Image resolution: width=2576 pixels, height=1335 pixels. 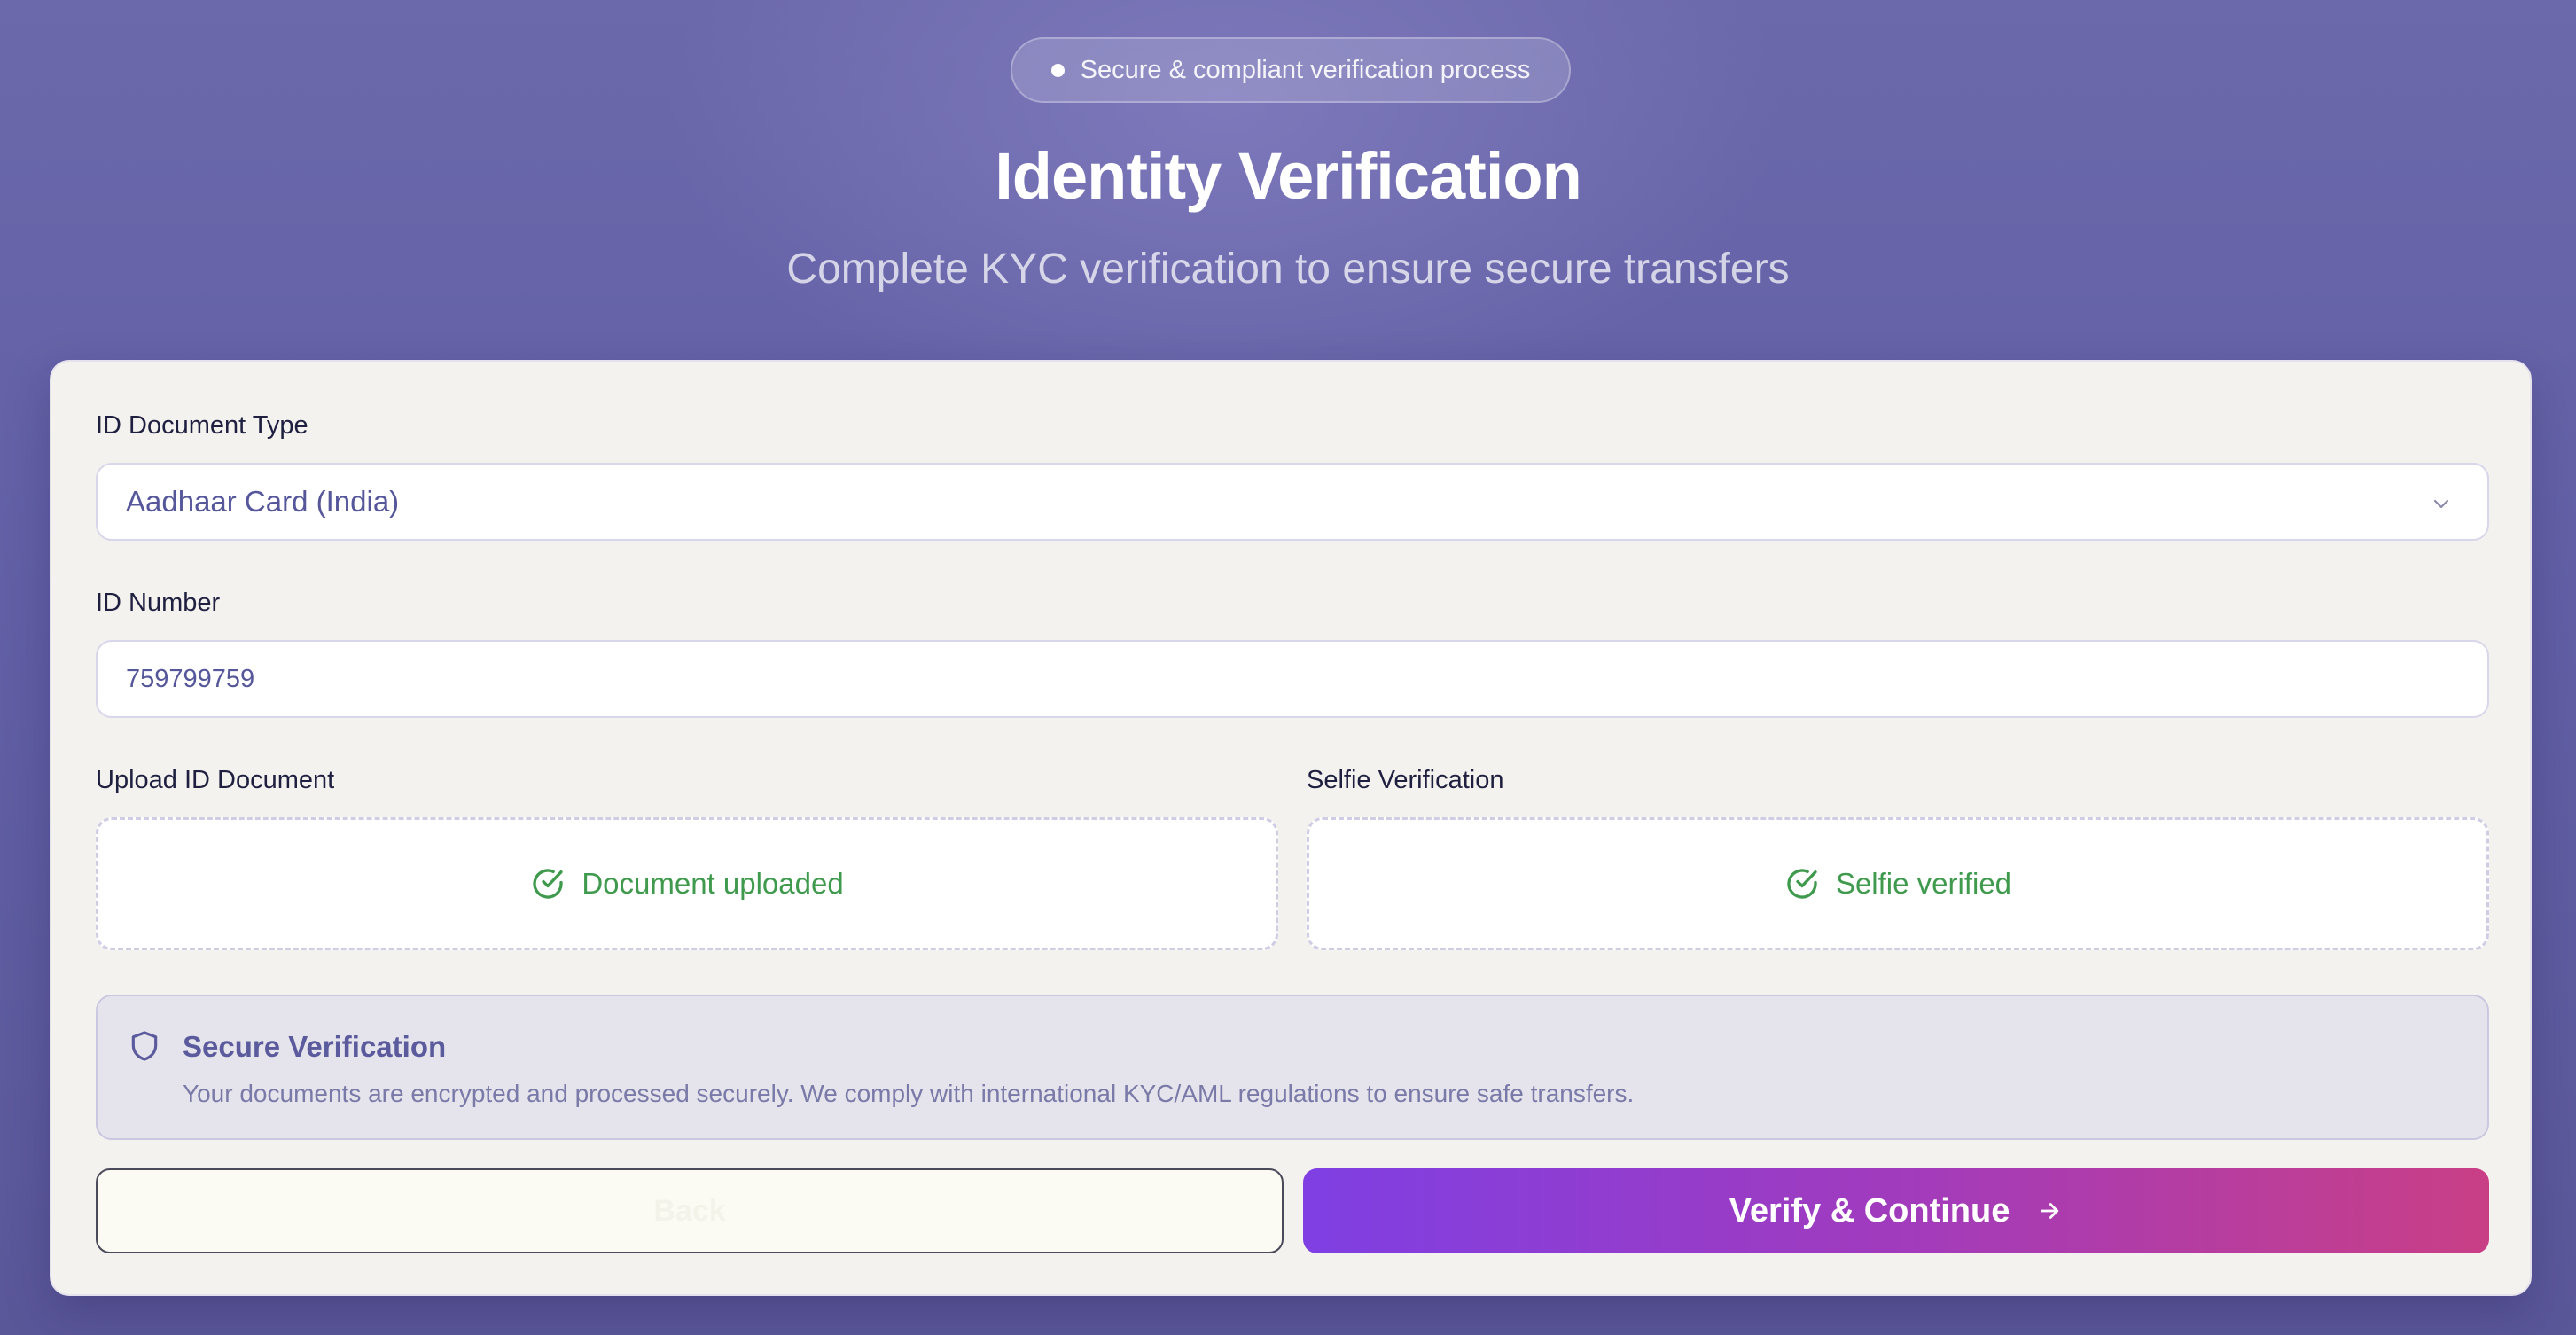 What do you see at coordinates (144, 1046) in the screenshot?
I see `shield-icon` at bounding box center [144, 1046].